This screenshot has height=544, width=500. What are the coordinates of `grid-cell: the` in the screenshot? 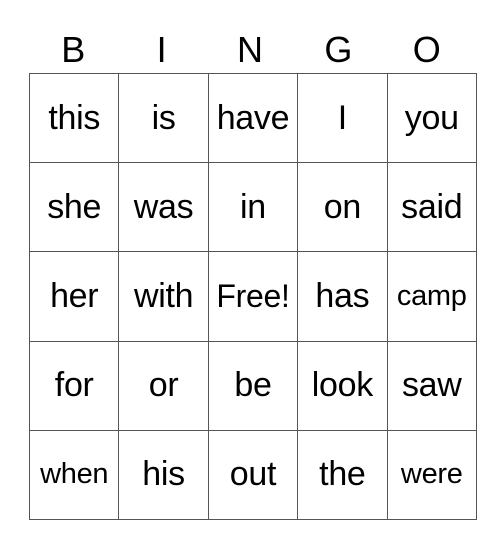 It's located at (342, 474).